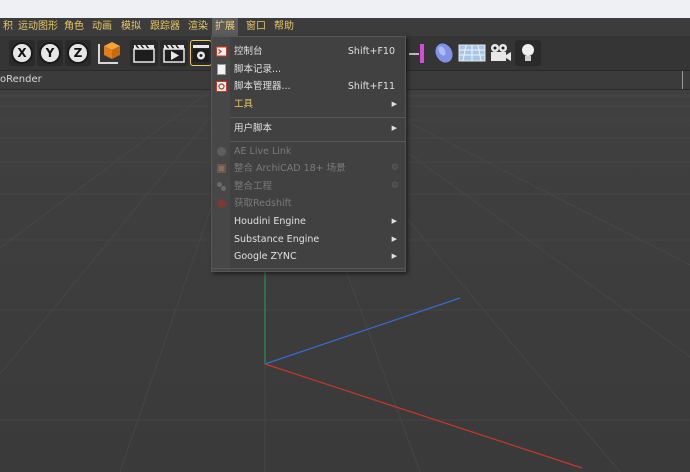 This screenshot has width=690, height=472. What do you see at coordinates (198, 27) in the screenshot?
I see `menu-item-render: 渲染` at bounding box center [198, 27].